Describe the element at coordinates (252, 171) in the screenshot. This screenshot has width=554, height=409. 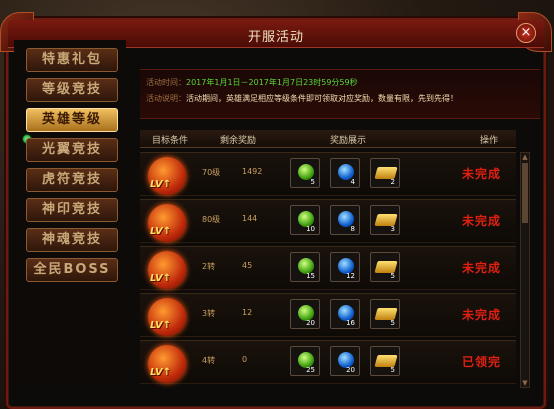
I see `remaining: 1492` at that location.